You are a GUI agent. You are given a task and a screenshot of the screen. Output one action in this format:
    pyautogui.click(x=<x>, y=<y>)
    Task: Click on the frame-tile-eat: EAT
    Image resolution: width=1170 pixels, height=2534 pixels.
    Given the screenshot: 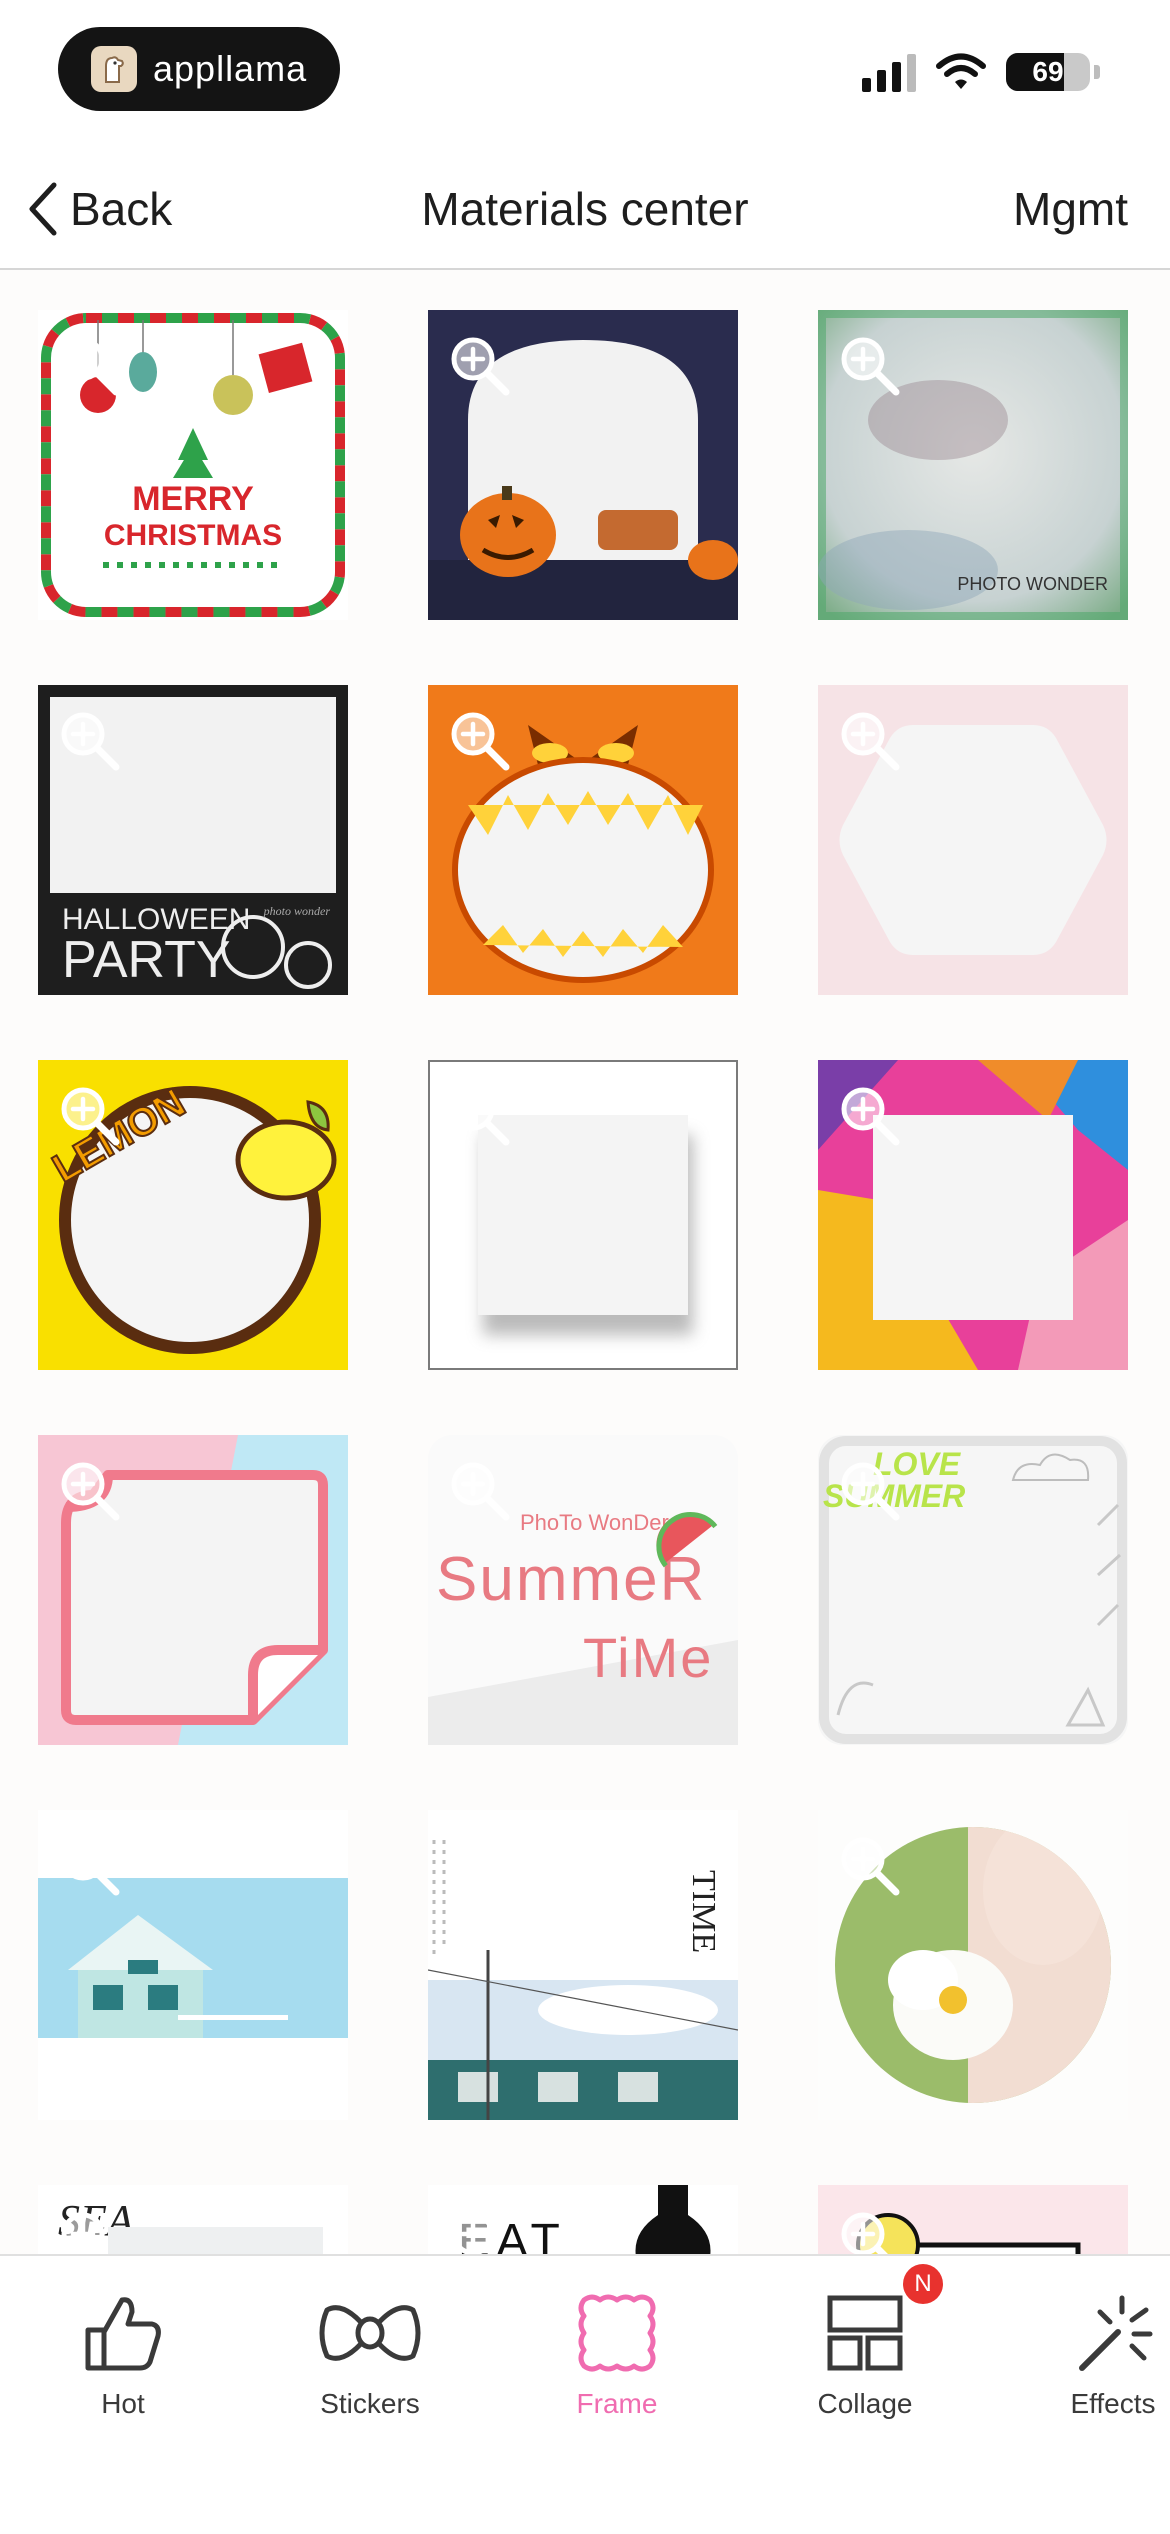 What is the action you would take?
    pyautogui.click(x=583, y=2220)
    